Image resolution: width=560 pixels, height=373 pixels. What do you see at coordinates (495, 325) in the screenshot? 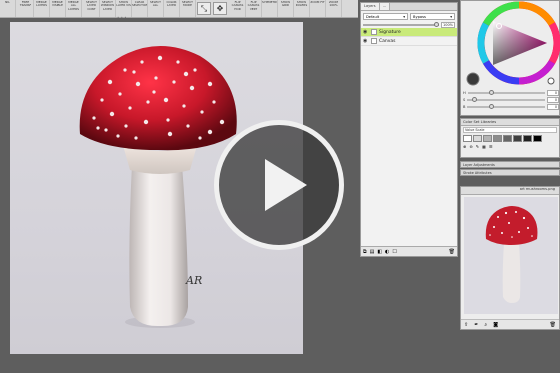
I see `camera-icon: ◙` at bounding box center [495, 325].